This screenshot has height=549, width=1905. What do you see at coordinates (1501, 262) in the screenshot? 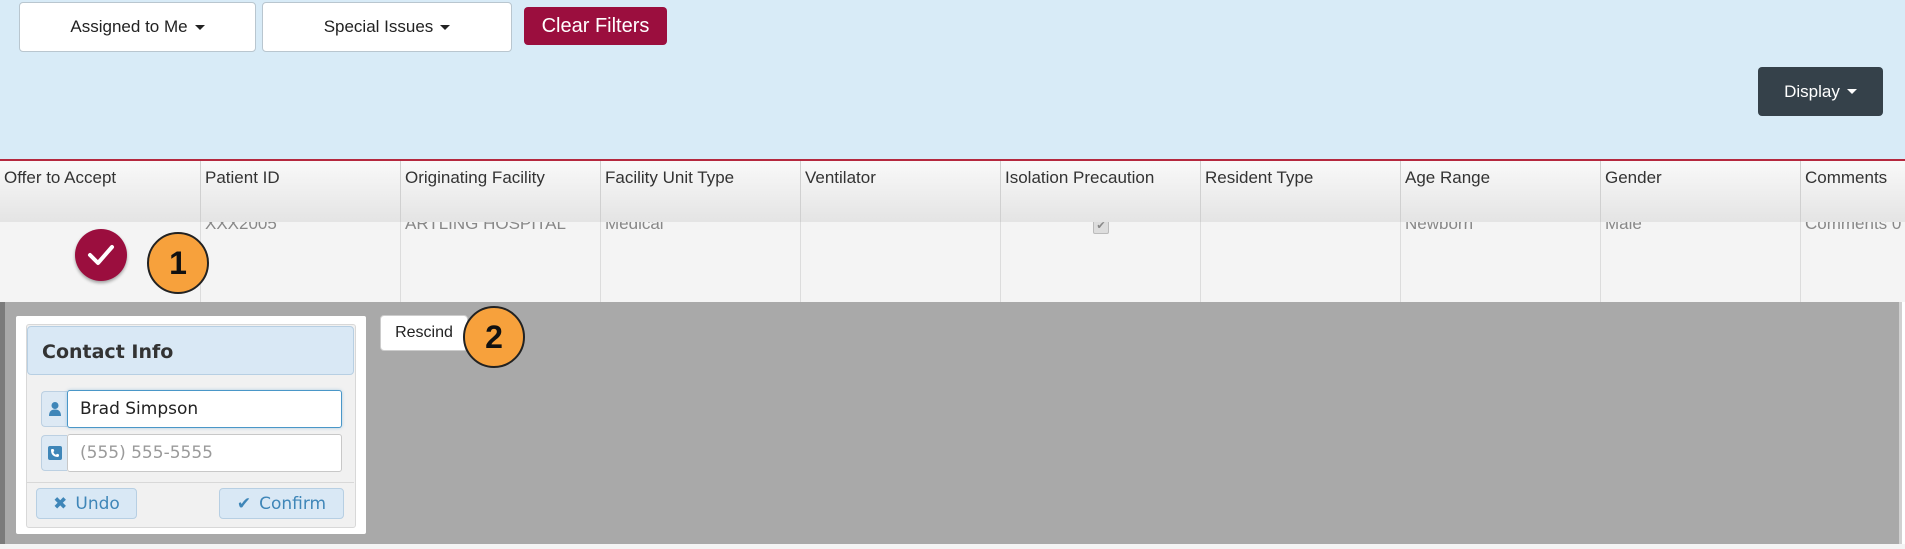
I see `cell-age-range: Newborn` at bounding box center [1501, 262].